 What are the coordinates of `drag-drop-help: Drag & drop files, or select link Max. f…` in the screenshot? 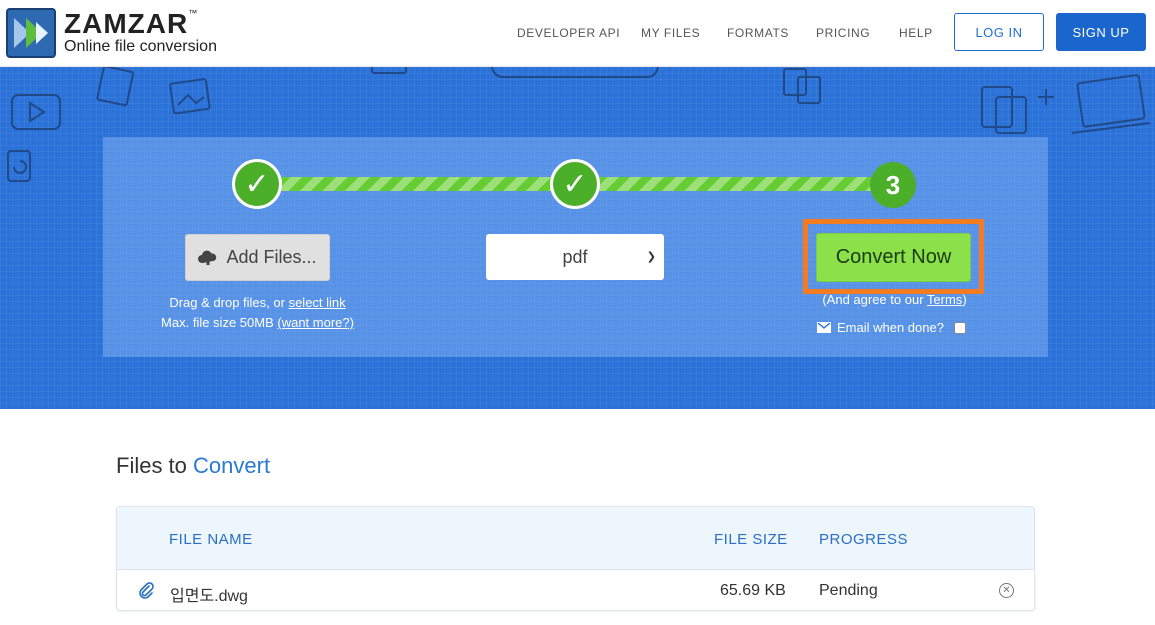 It's located at (257, 313).